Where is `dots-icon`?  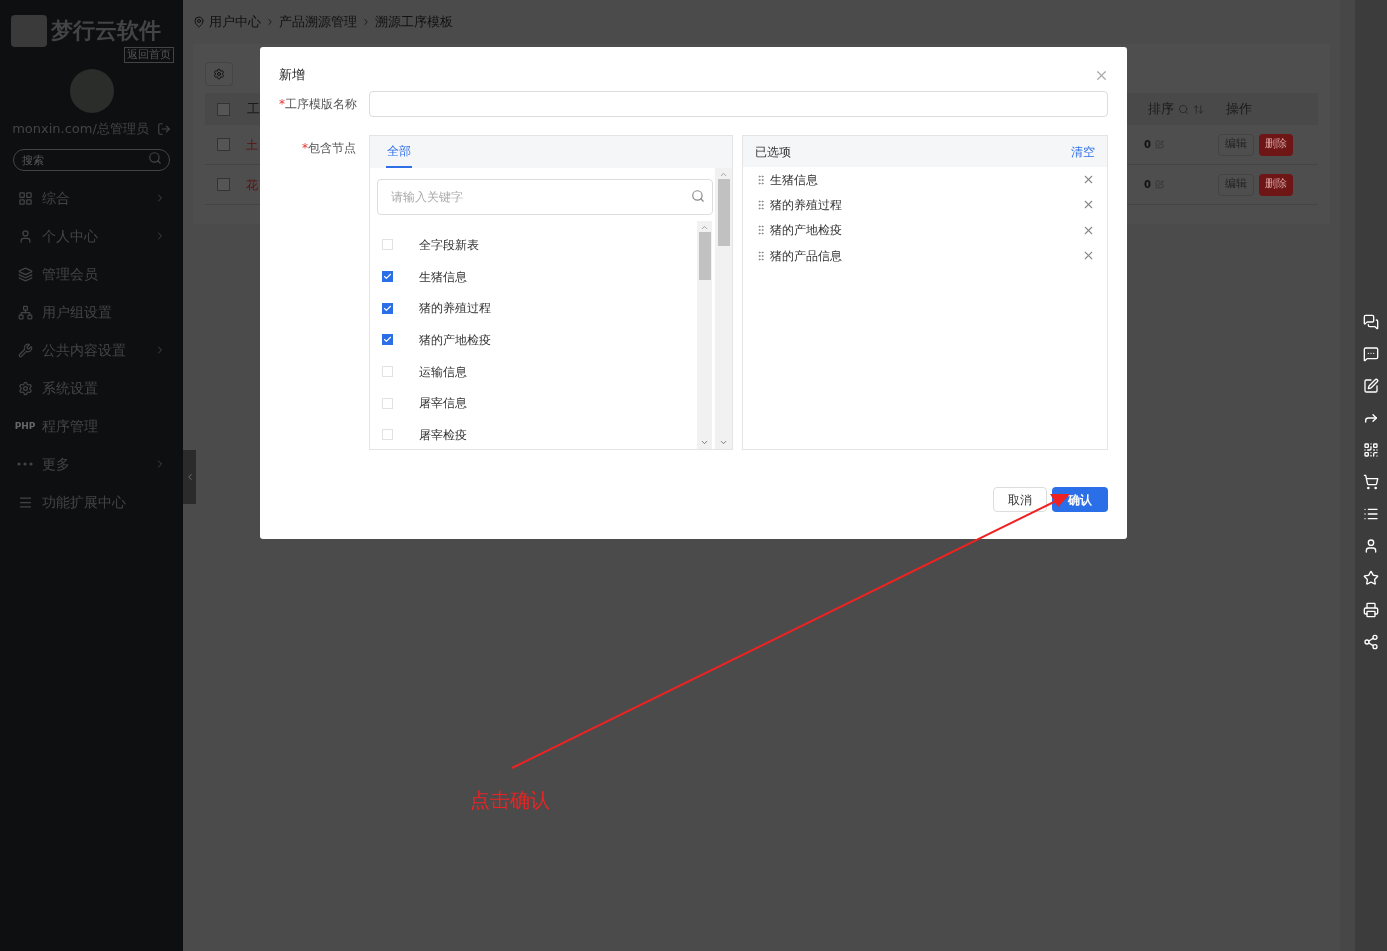 dots-icon is located at coordinates (25, 464).